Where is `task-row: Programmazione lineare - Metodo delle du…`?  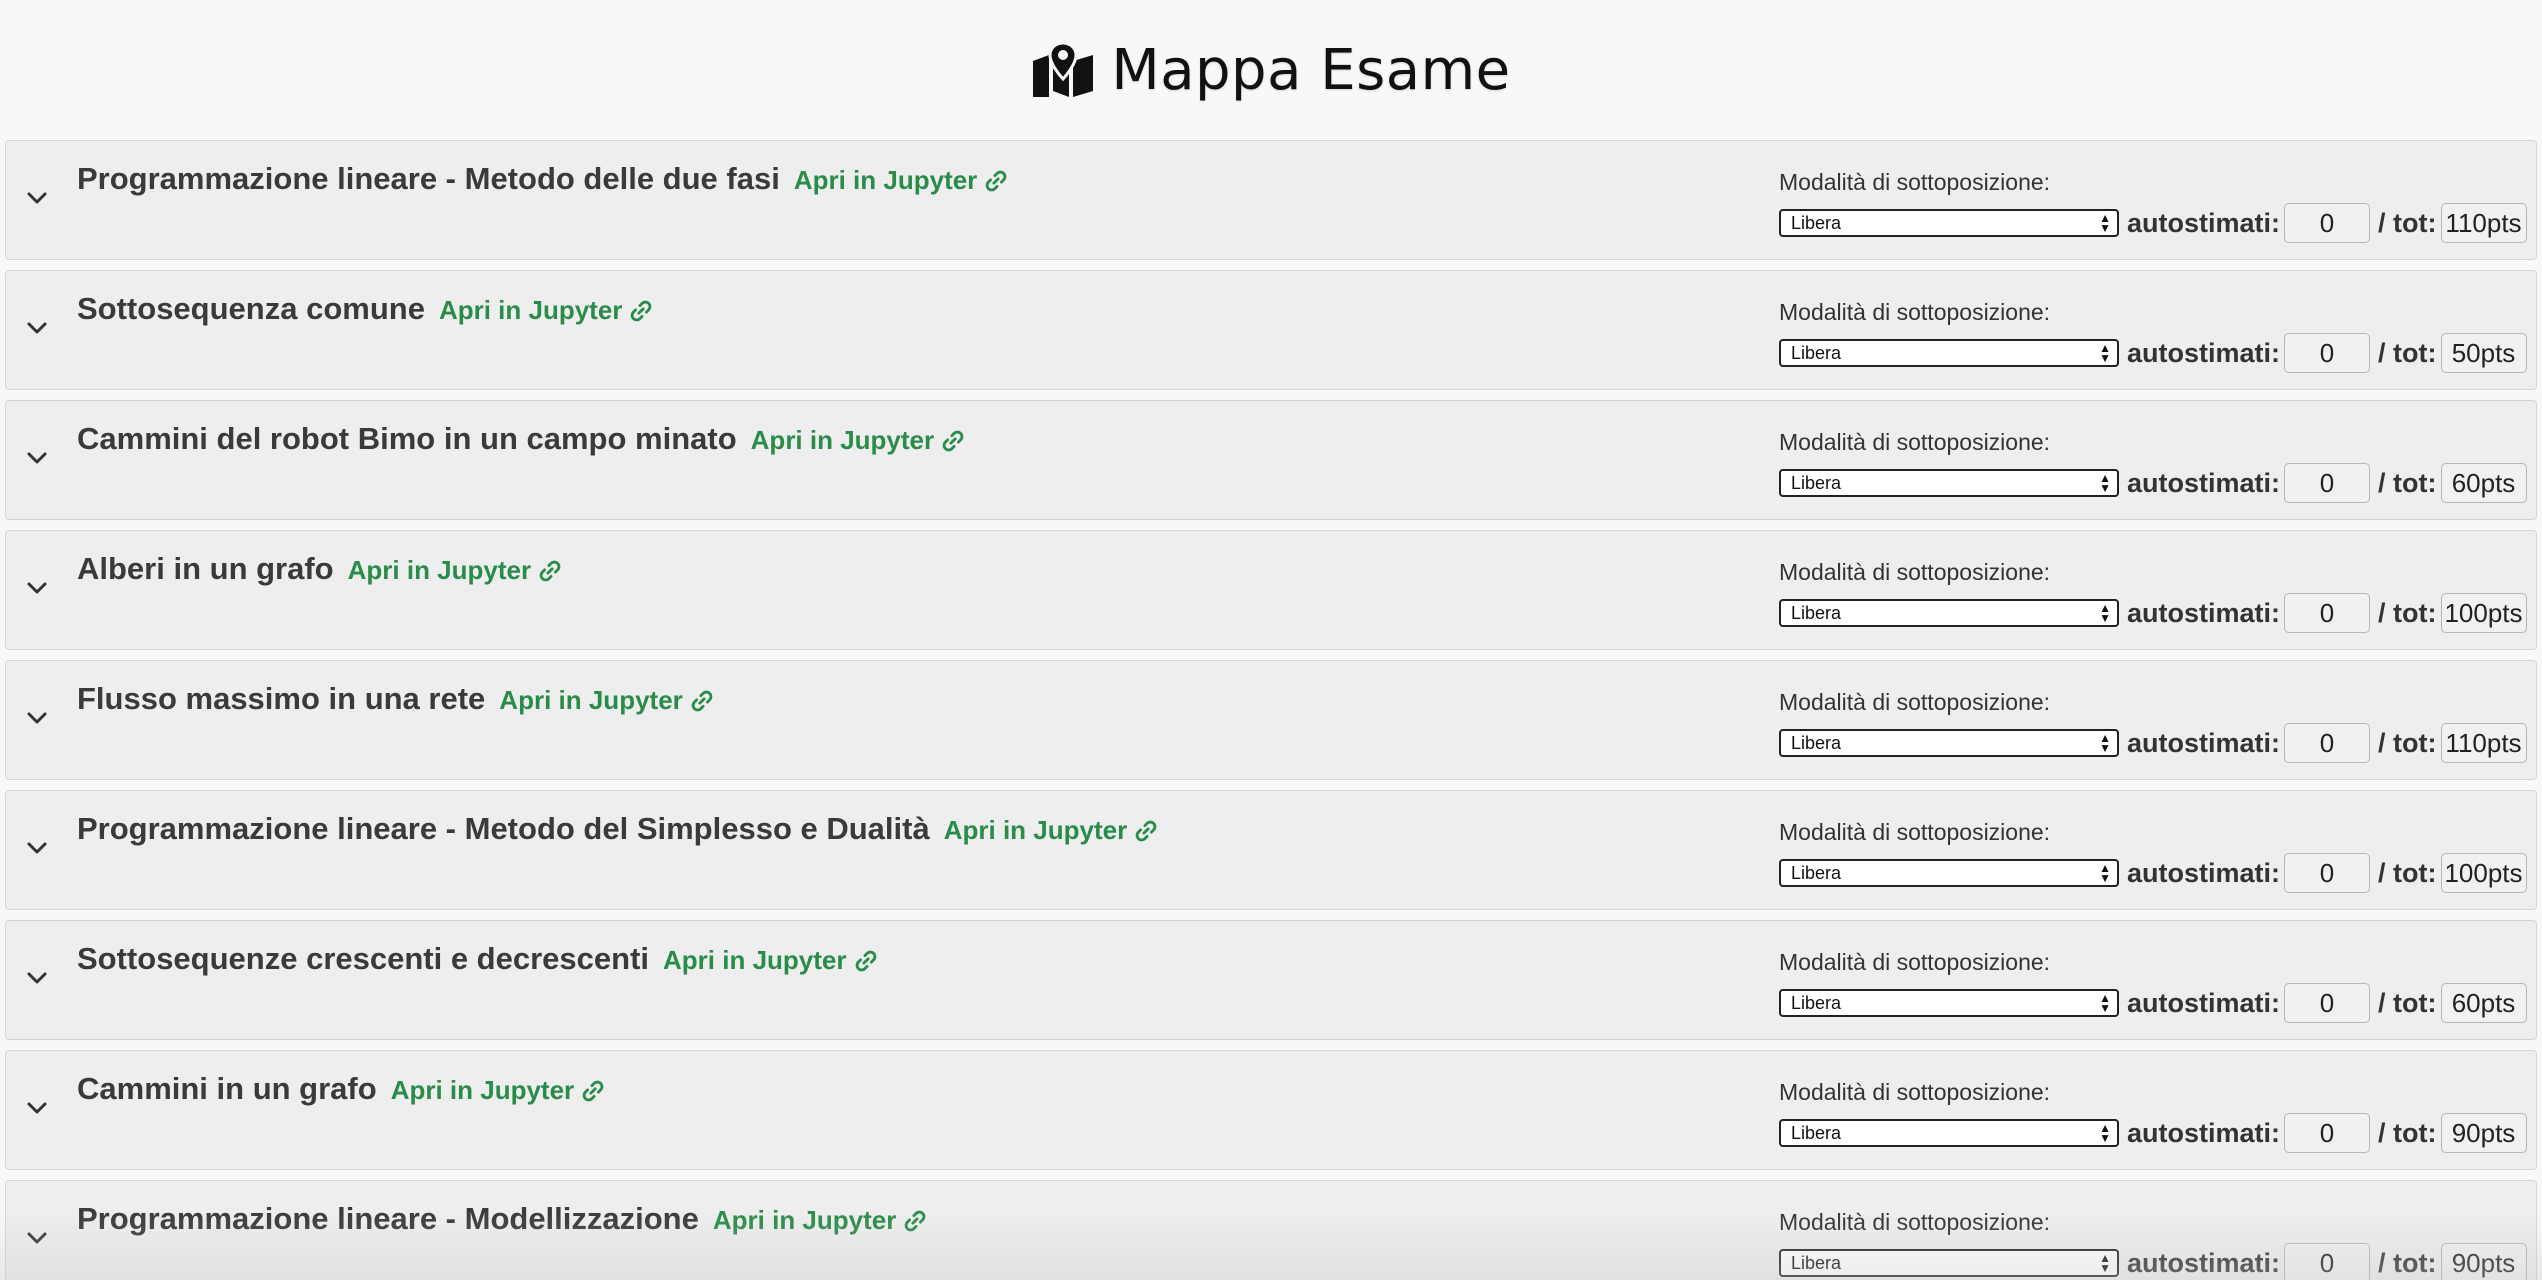
task-row: Programmazione lineare - Metodo delle du… is located at coordinates (1271, 200).